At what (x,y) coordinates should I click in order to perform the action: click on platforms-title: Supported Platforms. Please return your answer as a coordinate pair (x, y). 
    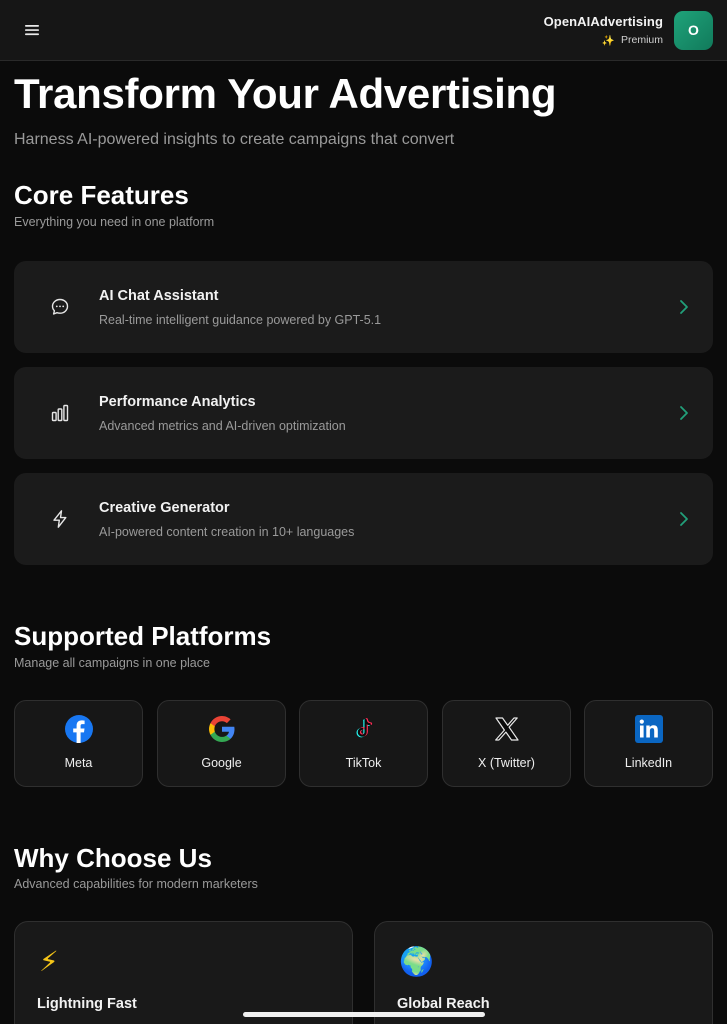
    Looking at the image, I should click on (143, 636).